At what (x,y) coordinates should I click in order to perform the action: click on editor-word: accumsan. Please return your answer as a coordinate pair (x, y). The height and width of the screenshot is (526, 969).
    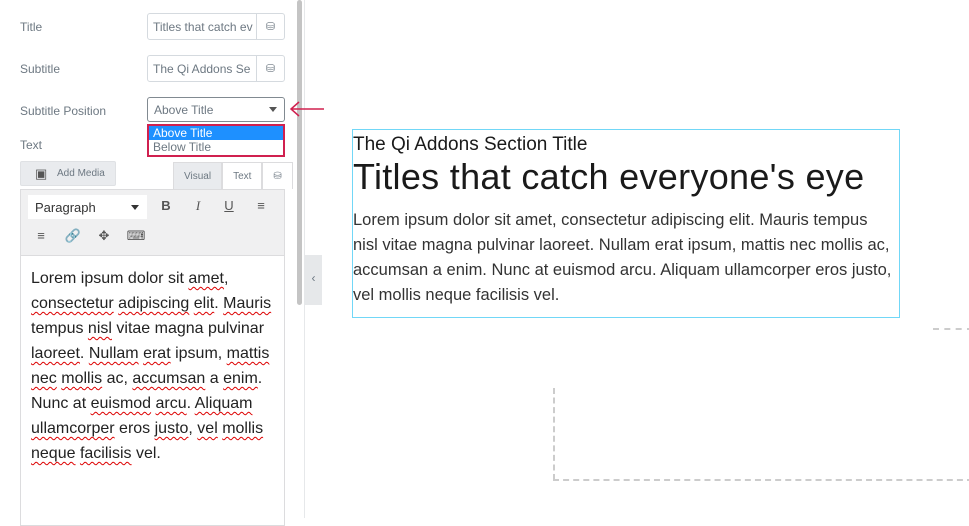
    Looking at the image, I should click on (169, 378).